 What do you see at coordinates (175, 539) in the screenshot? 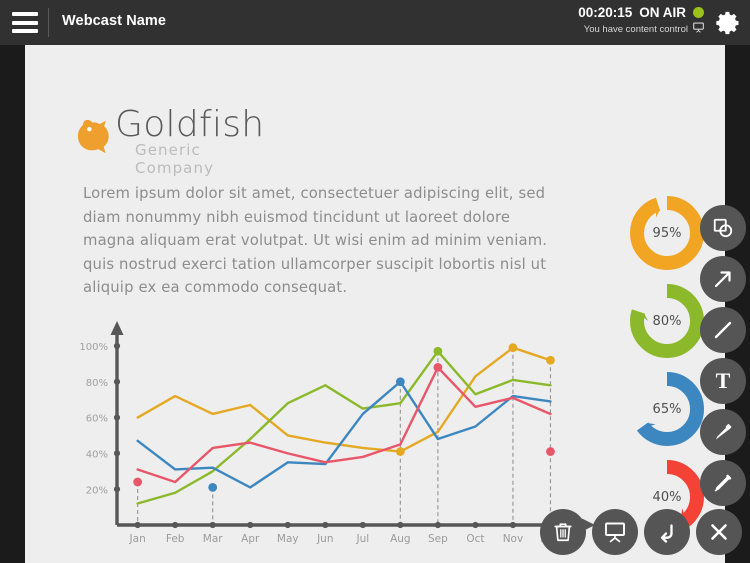
I see `x-axis-label: Feb` at bounding box center [175, 539].